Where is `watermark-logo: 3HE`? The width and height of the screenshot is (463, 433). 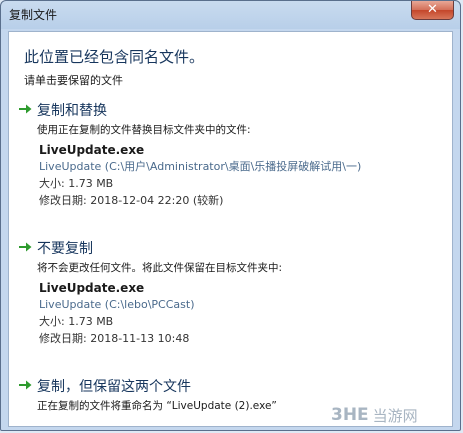
watermark-logo: 3HE is located at coordinates (350, 415).